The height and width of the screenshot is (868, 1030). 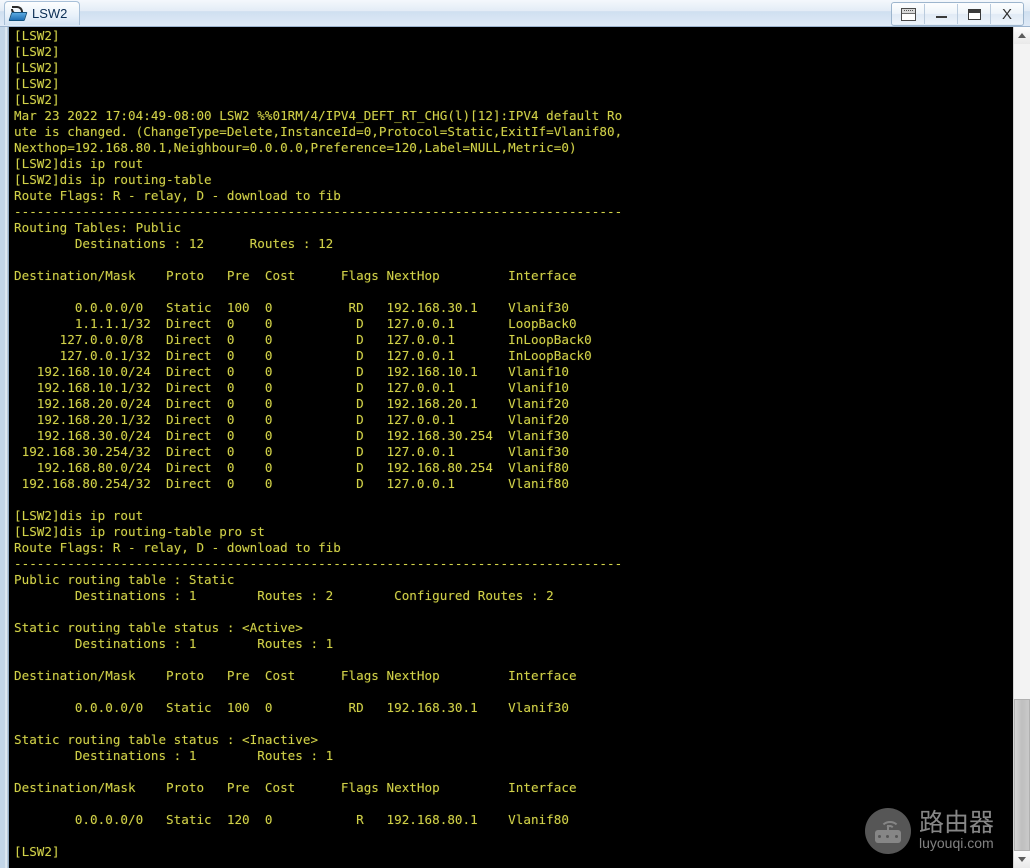 I want to click on cascade-icon, so click(x=908, y=14).